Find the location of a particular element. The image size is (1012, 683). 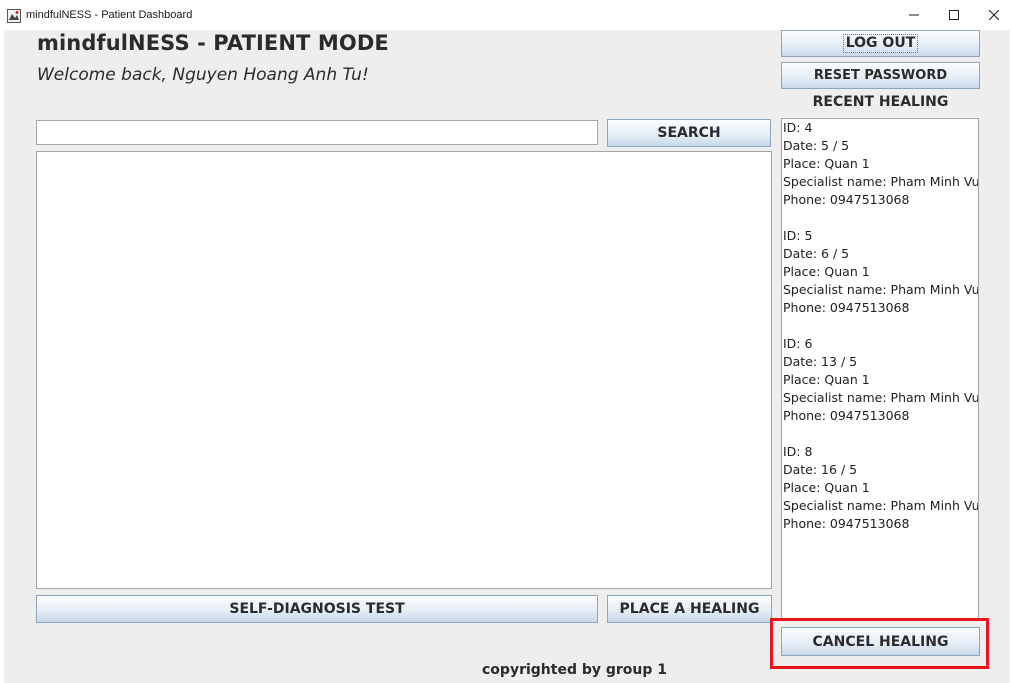

logout-button: LOG OUT is located at coordinates (880, 43).